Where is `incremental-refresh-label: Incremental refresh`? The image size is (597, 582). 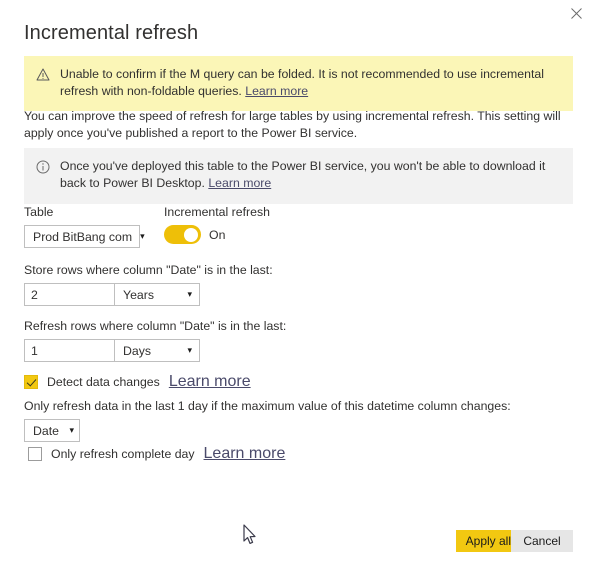 incremental-refresh-label: Incremental refresh is located at coordinates (217, 212).